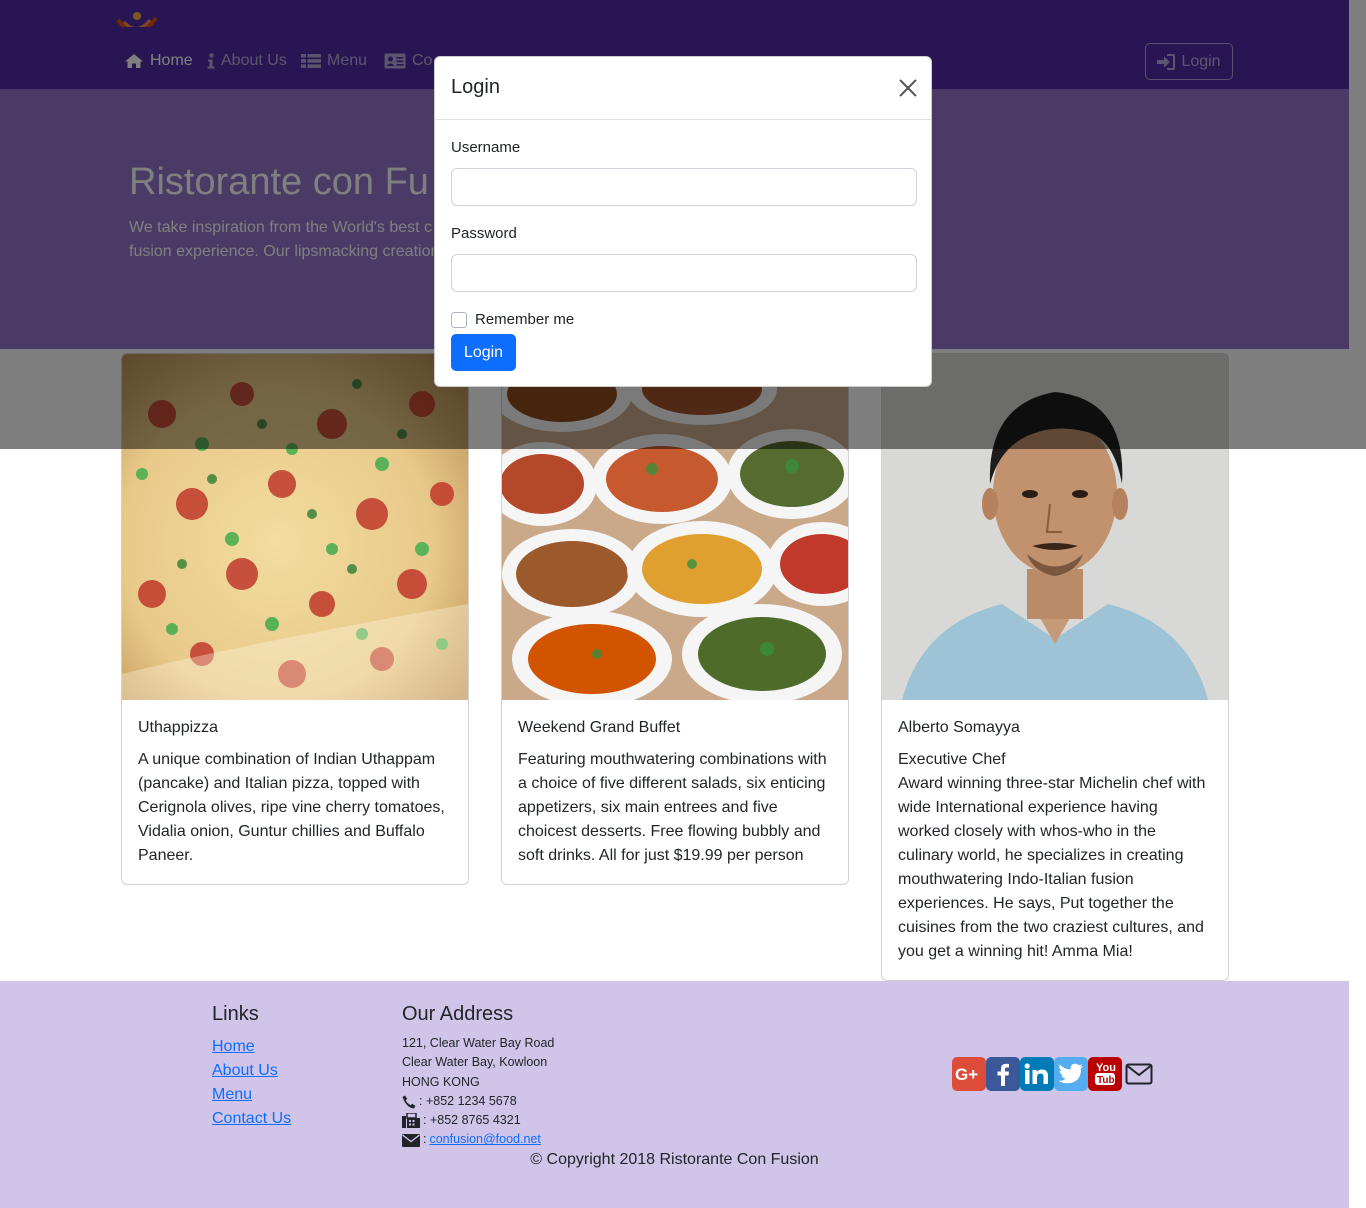 This screenshot has height=1208, width=1366. I want to click on login-submit-button: Login, so click(483, 352).